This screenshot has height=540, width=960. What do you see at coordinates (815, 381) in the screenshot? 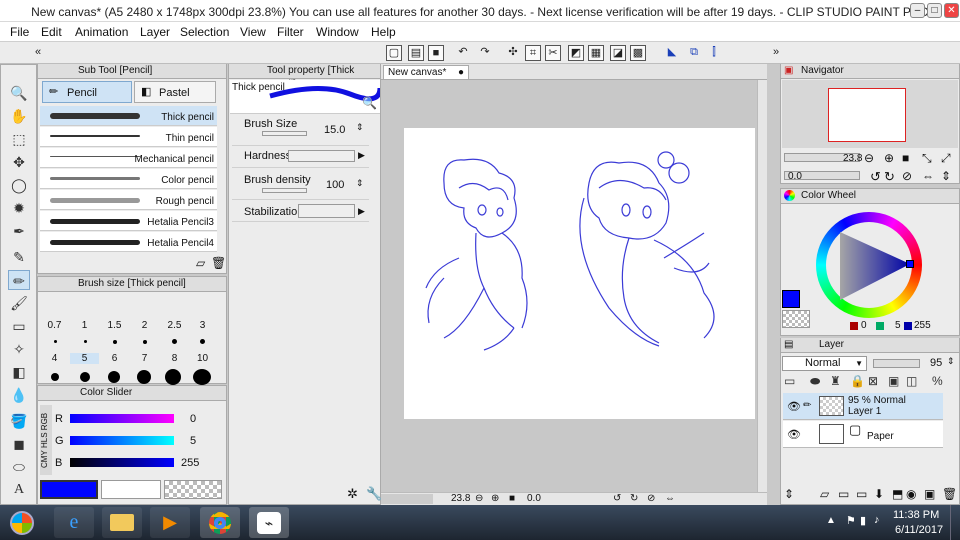
I see `layer-clip-icon: ⬬` at bounding box center [815, 381].